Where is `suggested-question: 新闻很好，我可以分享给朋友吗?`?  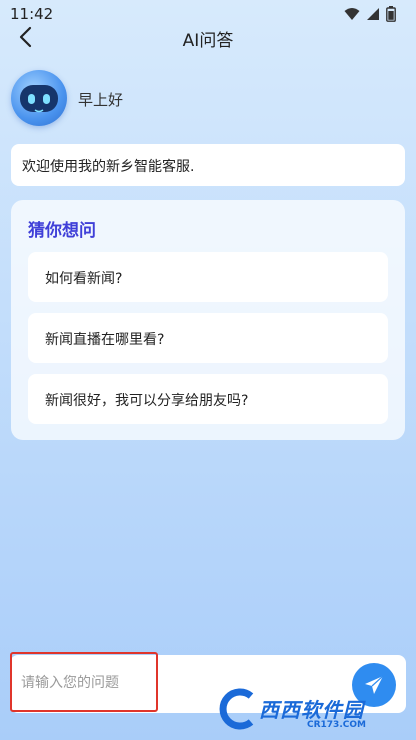
suggested-question: 新闻很好，我可以分享给朋友吗? is located at coordinates (208, 399).